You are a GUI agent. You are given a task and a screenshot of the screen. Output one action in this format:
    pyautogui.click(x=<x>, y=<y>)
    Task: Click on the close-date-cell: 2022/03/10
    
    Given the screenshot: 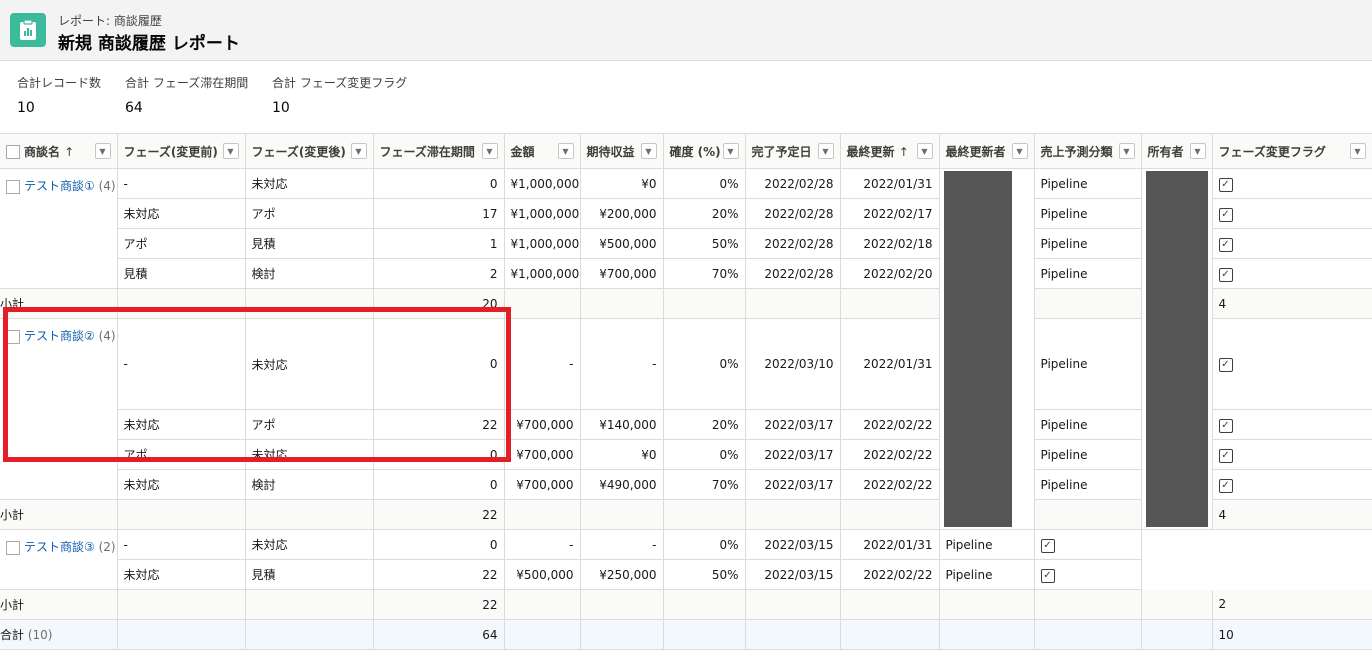 What is the action you would take?
    pyautogui.click(x=793, y=364)
    